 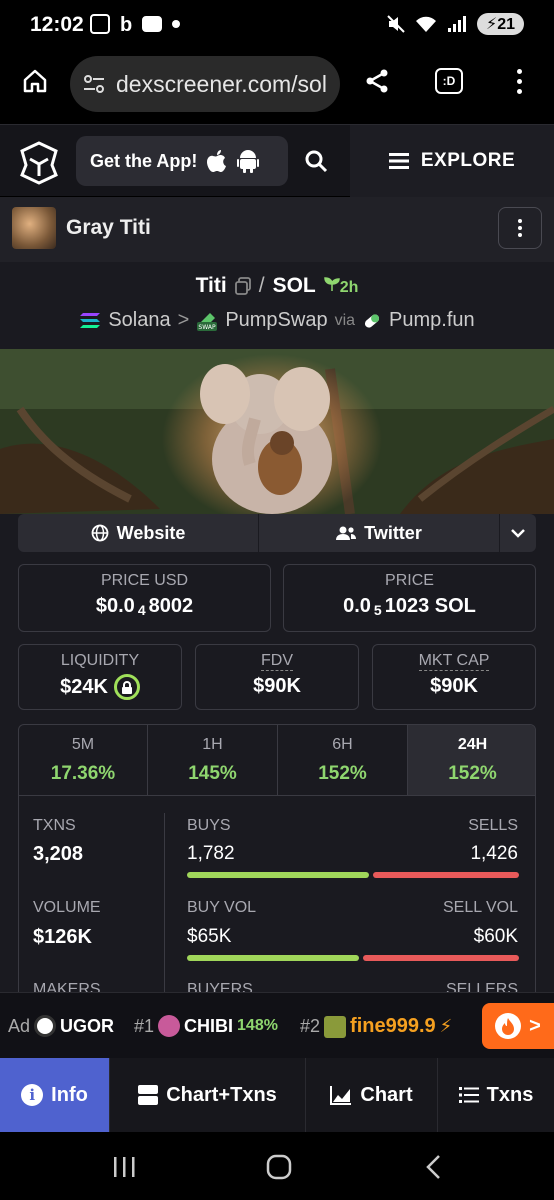 I want to click on apple-icon, so click(x=217, y=161).